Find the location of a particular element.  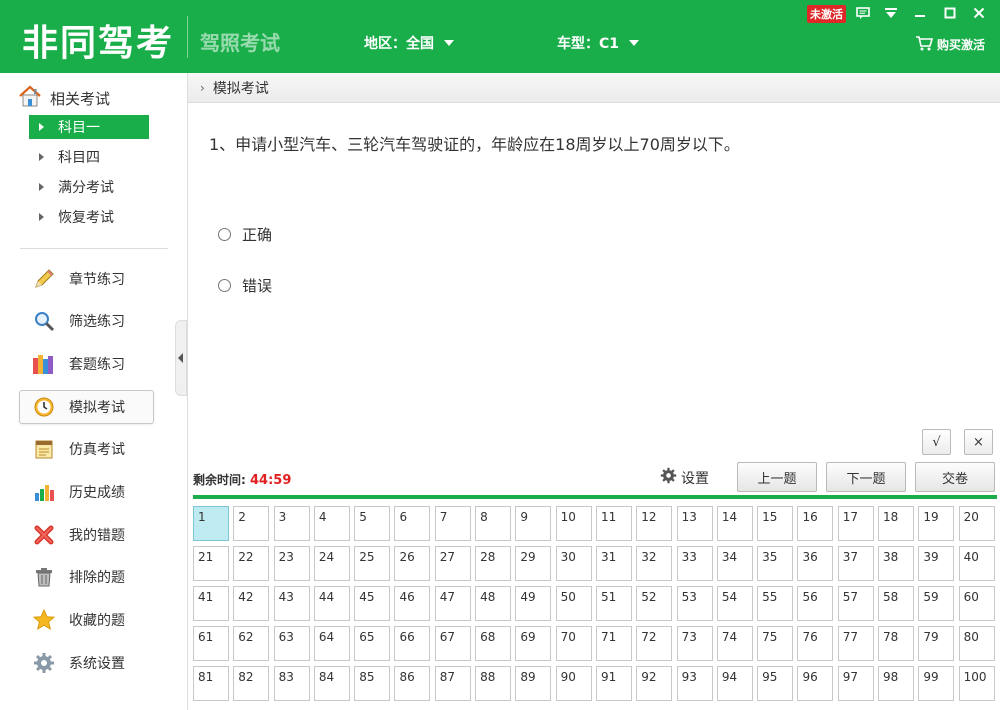

question-number-cell: 62 is located at coordinates (251, 643).